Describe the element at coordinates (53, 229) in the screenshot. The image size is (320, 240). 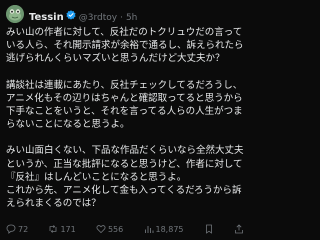
I see `retweet-icon` at that location.